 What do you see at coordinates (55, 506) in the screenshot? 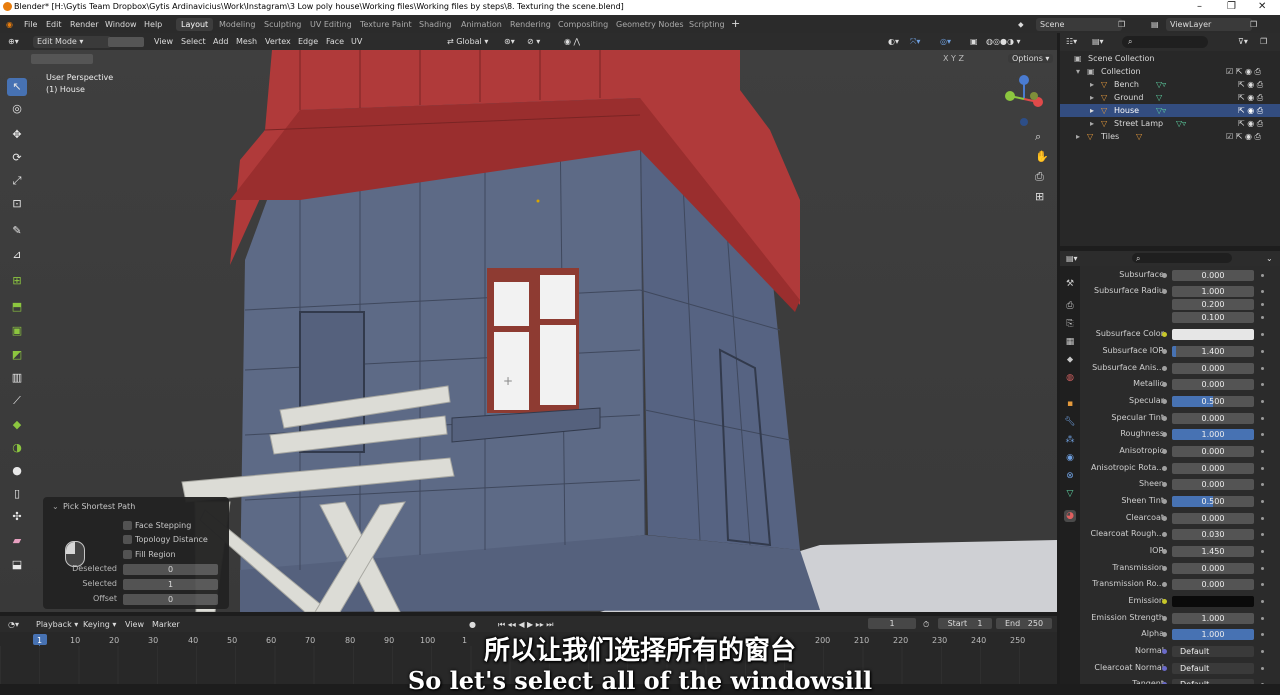
I see `panel-collapse-icon: ⌄` at bounding box center [55, 506].